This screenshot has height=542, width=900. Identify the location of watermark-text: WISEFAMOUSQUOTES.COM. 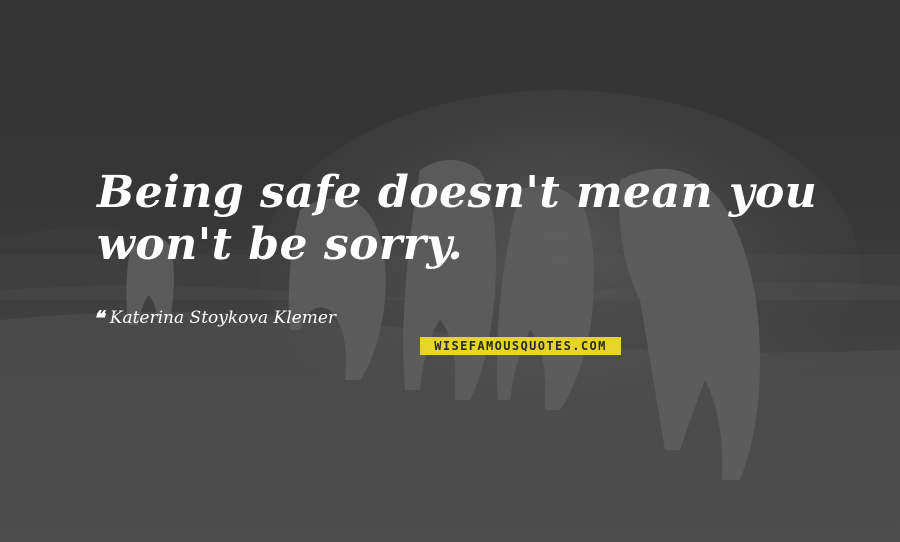
(520, 346).